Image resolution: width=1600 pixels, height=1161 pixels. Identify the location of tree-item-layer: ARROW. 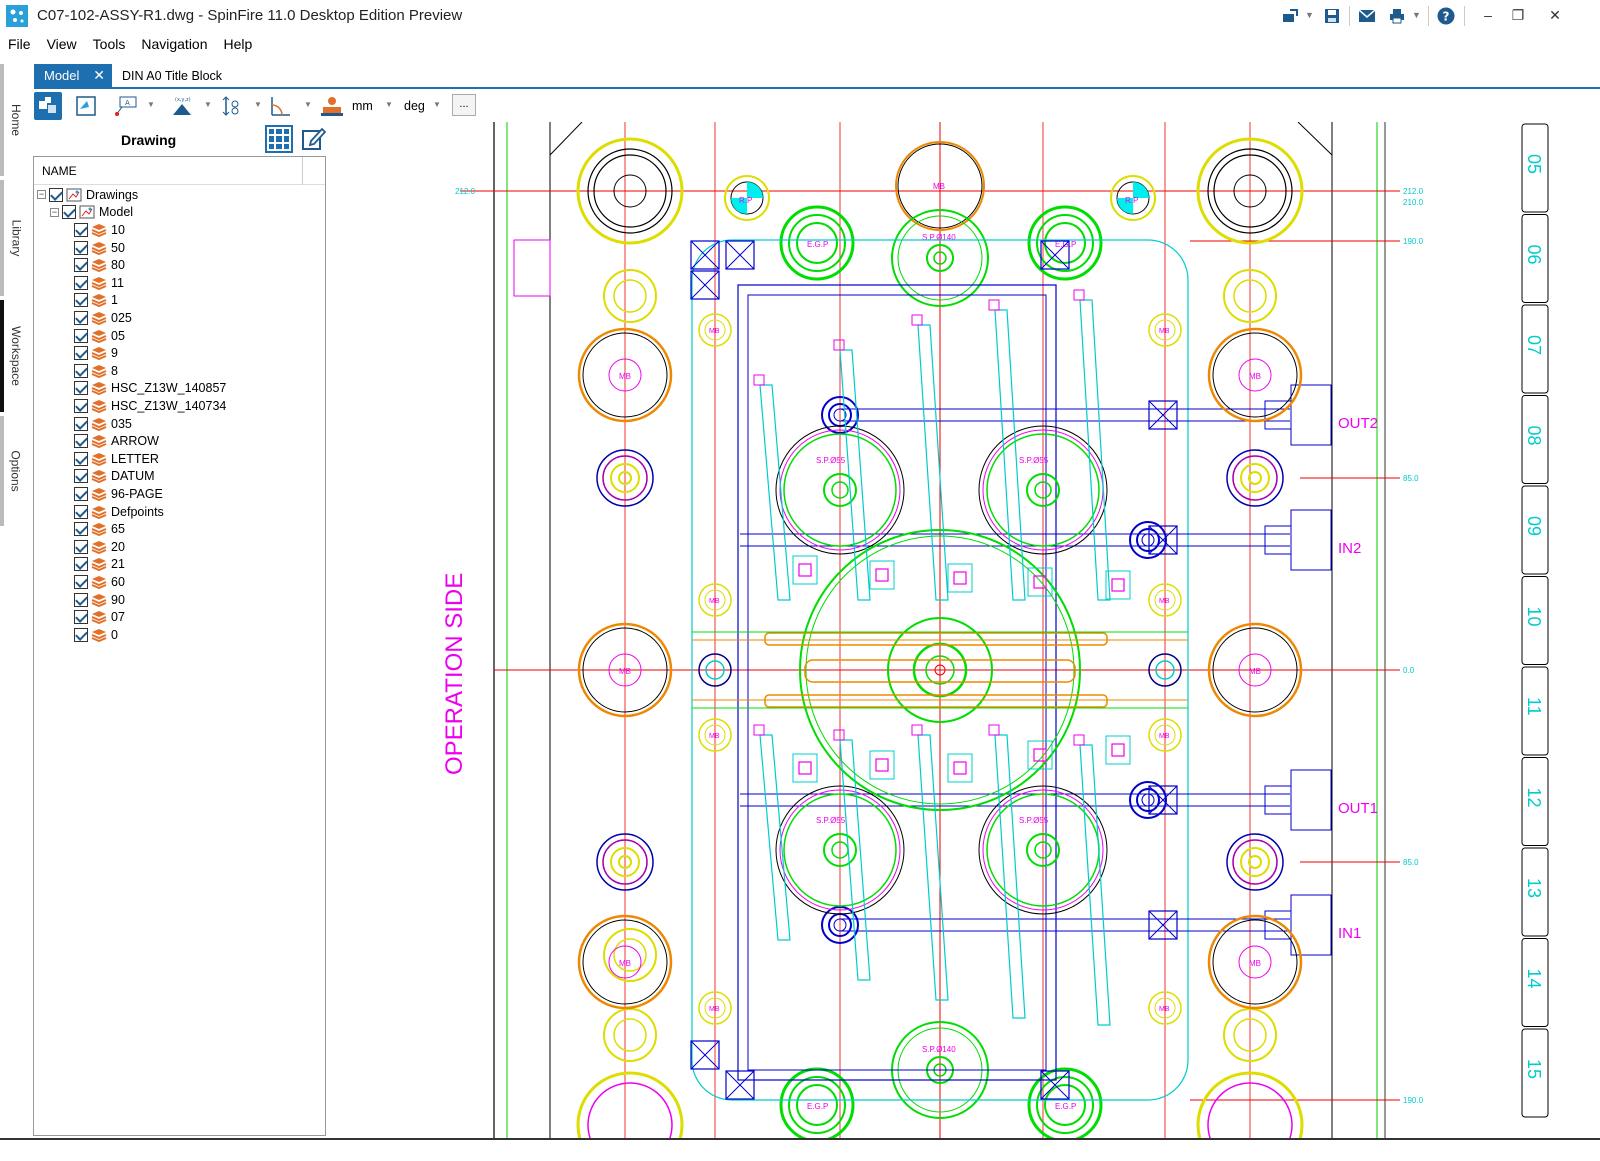
(116, 441).